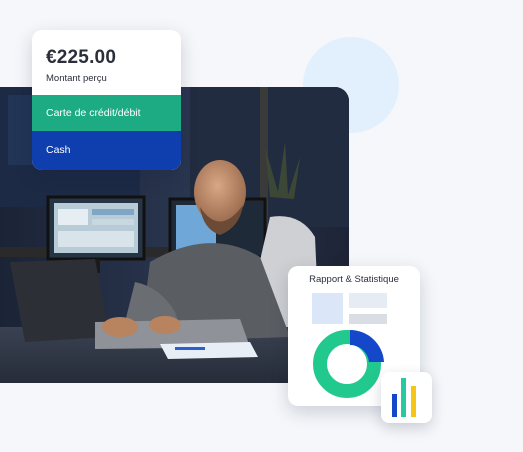 This screenshot has width=523, height=452. What do you see at coordinates (106, 150) in the screenshot?
I see `cash-payment-option: Cash` at bounding box center [106, 150].